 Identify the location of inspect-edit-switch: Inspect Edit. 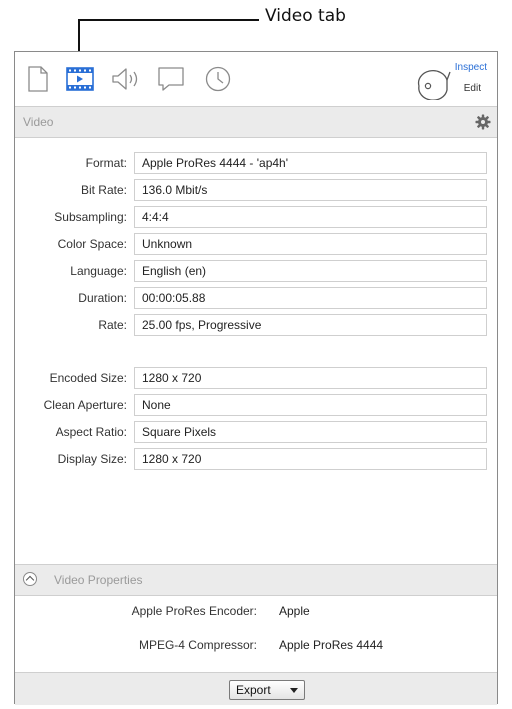
(451, 80).